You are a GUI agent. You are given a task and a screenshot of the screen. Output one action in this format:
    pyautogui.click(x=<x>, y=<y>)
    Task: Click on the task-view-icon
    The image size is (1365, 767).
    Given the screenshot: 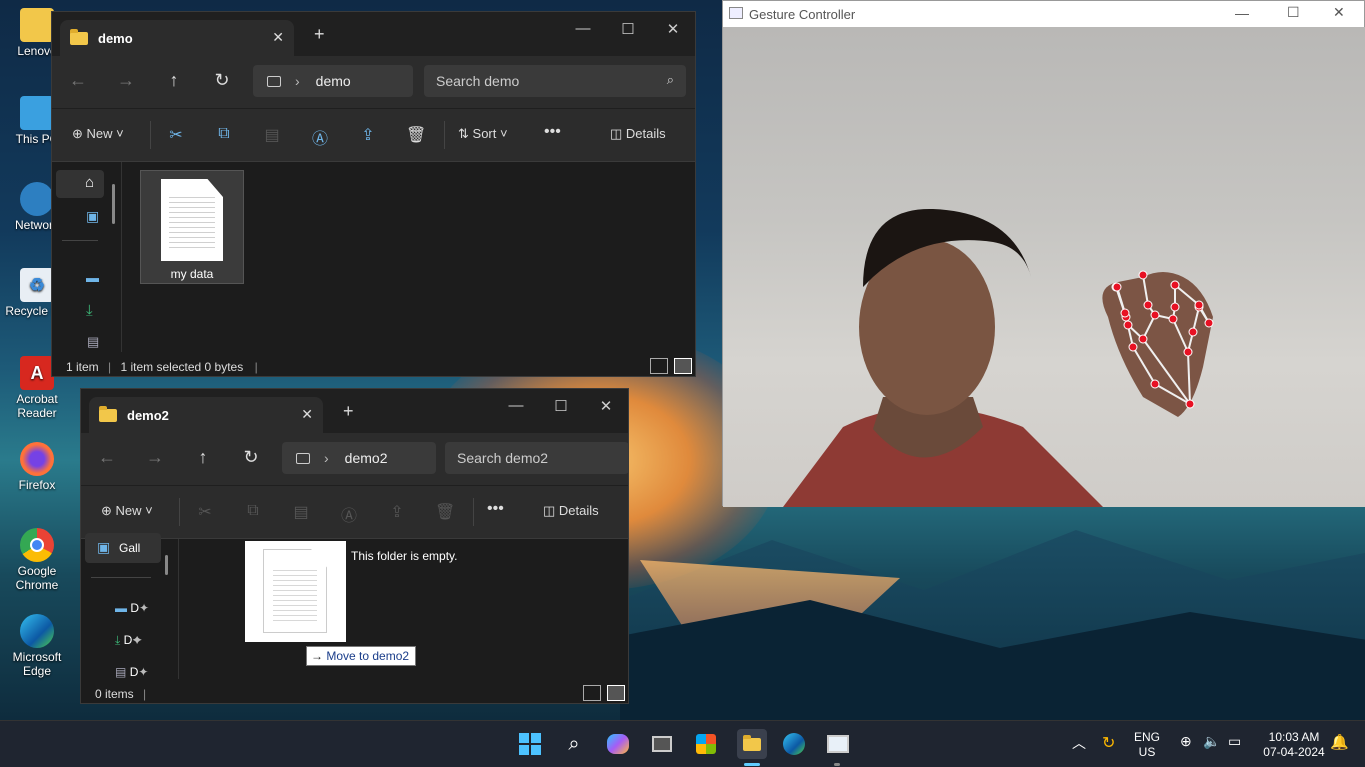 What is the action you would take?
    pyautogui.click(x=662, y=744)
    